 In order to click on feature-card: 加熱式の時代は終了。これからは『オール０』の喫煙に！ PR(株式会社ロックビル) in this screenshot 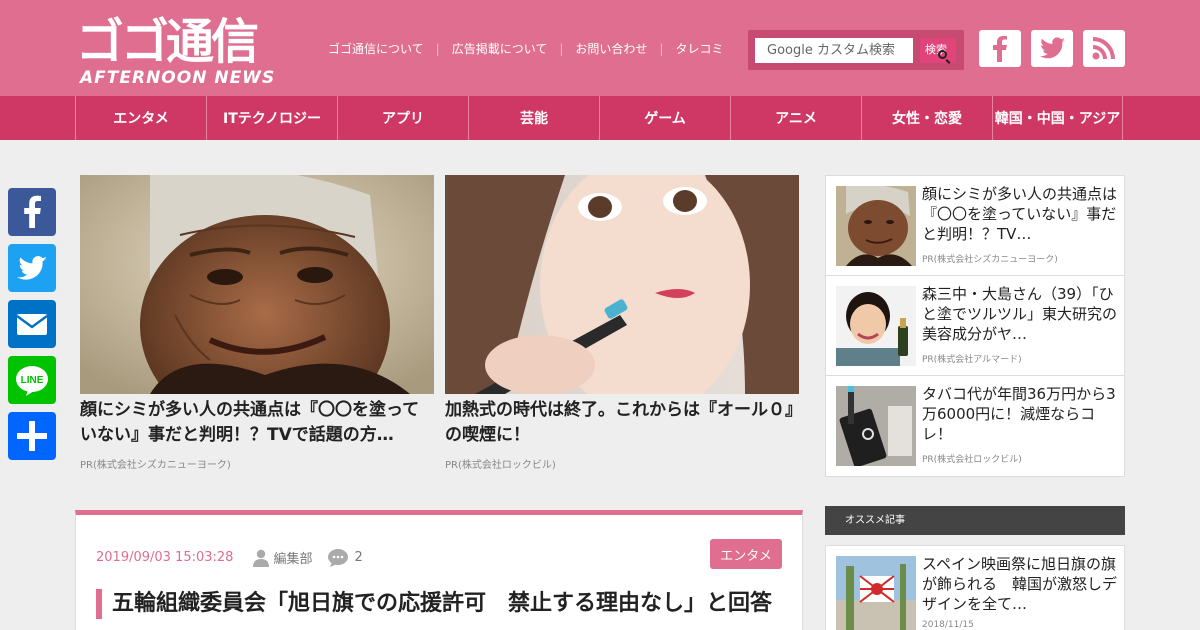, I will do `click(622, 323)`.